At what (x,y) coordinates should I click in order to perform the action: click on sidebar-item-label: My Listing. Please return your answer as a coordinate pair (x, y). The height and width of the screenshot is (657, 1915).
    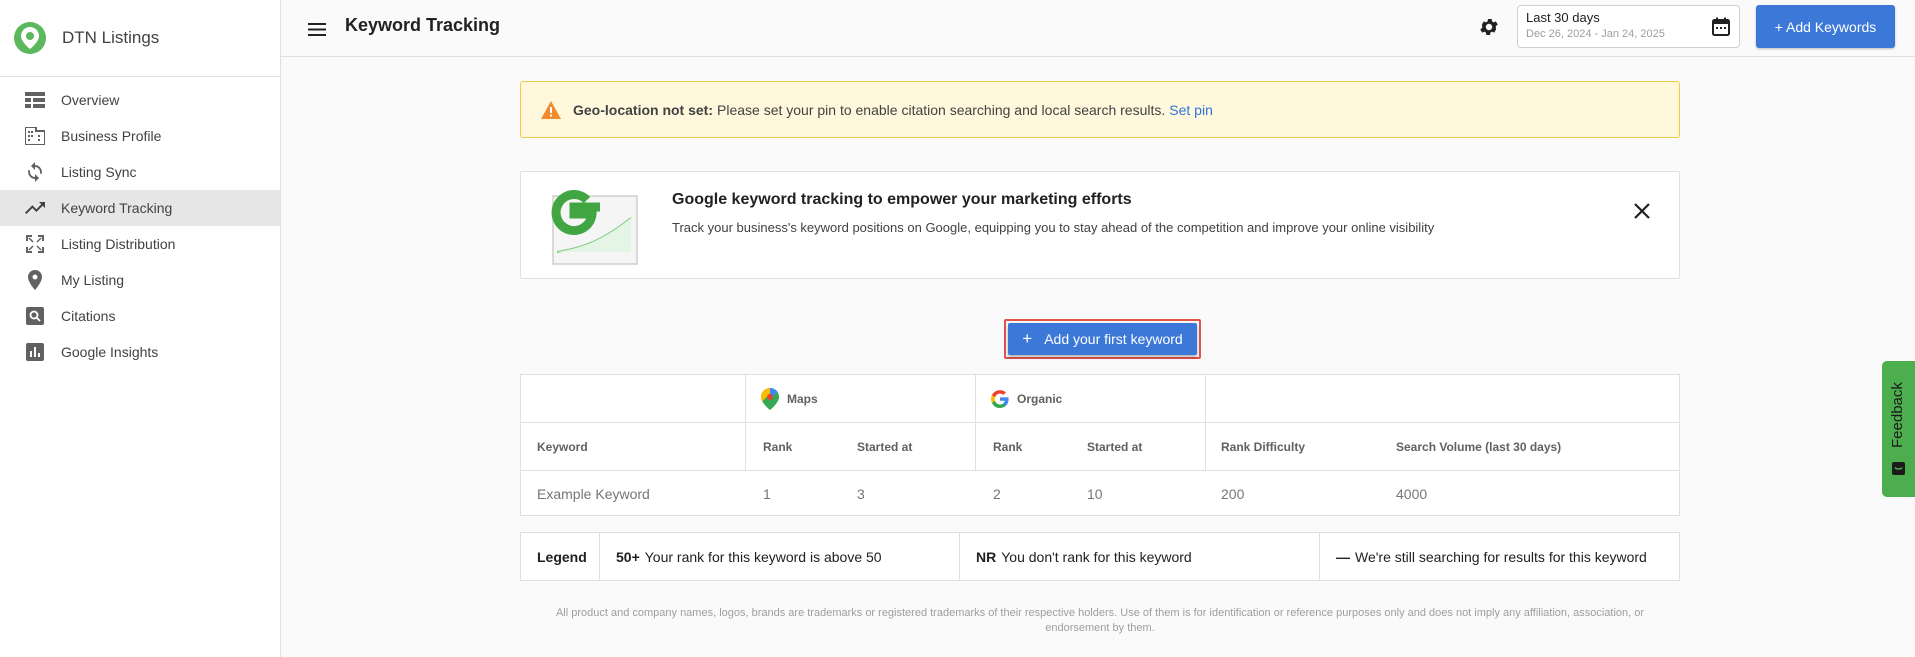
    Looking at the image, I should click on (93, 280).